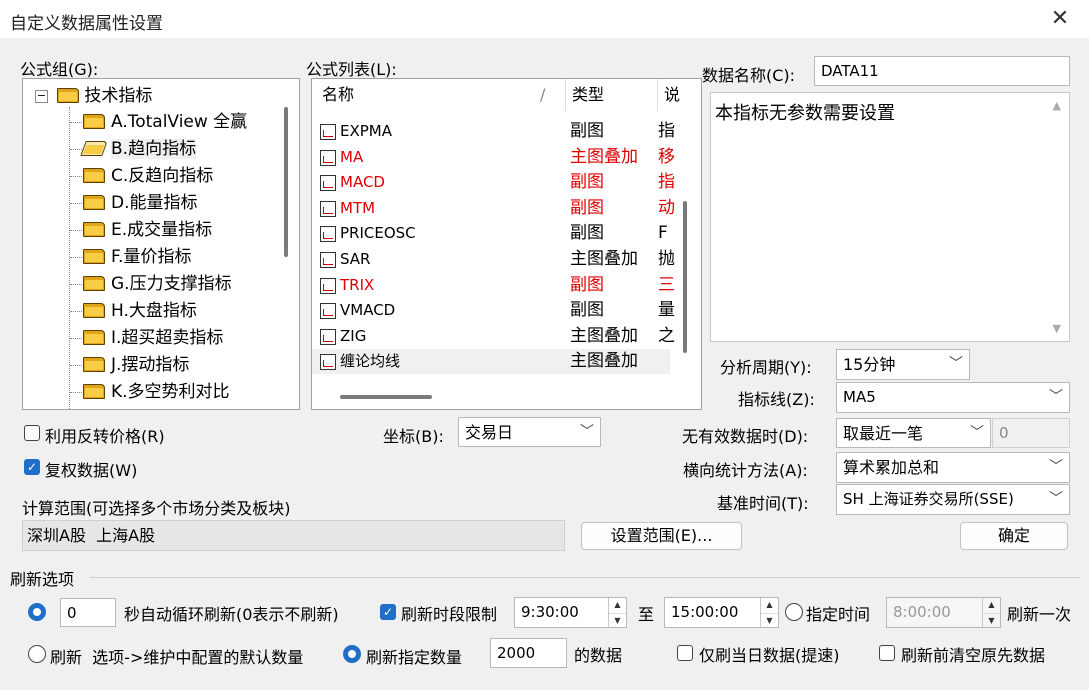 Image resolution: width=1089 pixels, height=690 pixels. I want to click on column-header-type: 类型, so click(612, 95).